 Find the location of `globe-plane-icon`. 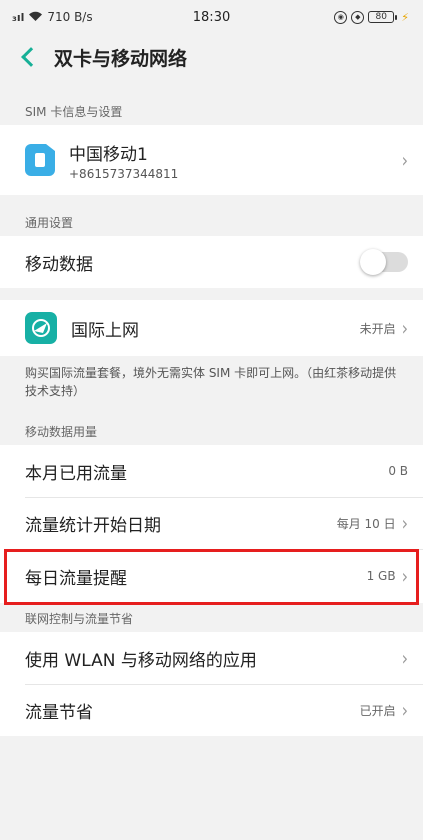

globe-plane-icon is located at coordinates (41, 328).